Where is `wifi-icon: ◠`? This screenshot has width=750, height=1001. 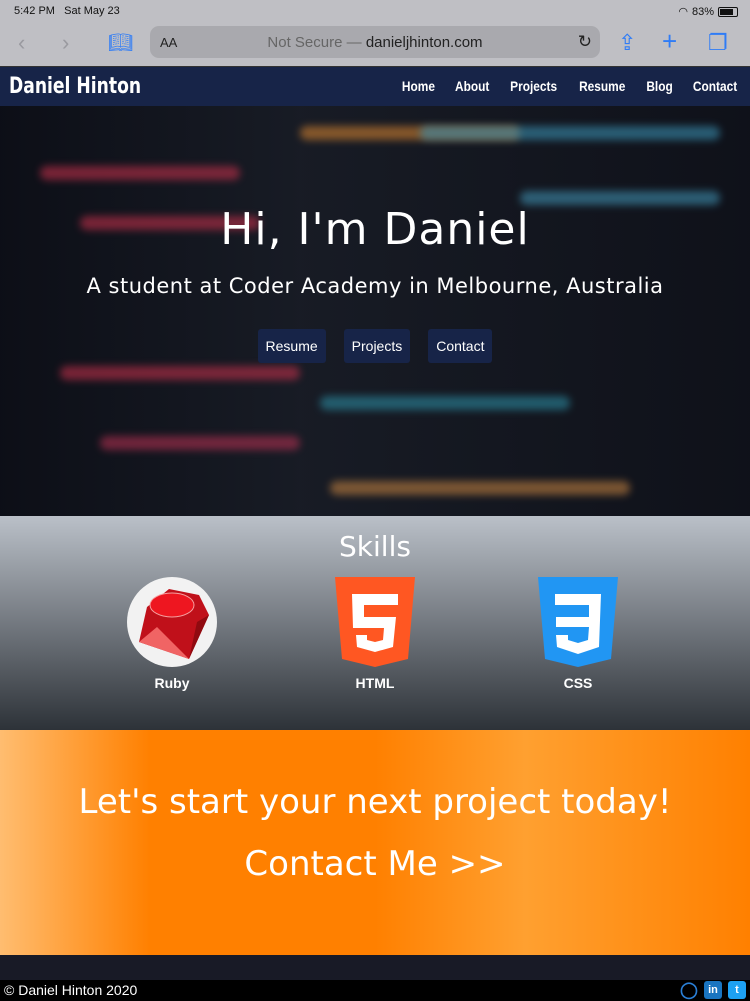 wifi-icon: ◠ is located at coordinates (683, 12).